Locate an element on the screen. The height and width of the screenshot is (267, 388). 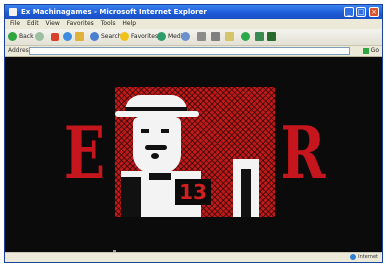
back-icon is located at coordinates (12, 36).